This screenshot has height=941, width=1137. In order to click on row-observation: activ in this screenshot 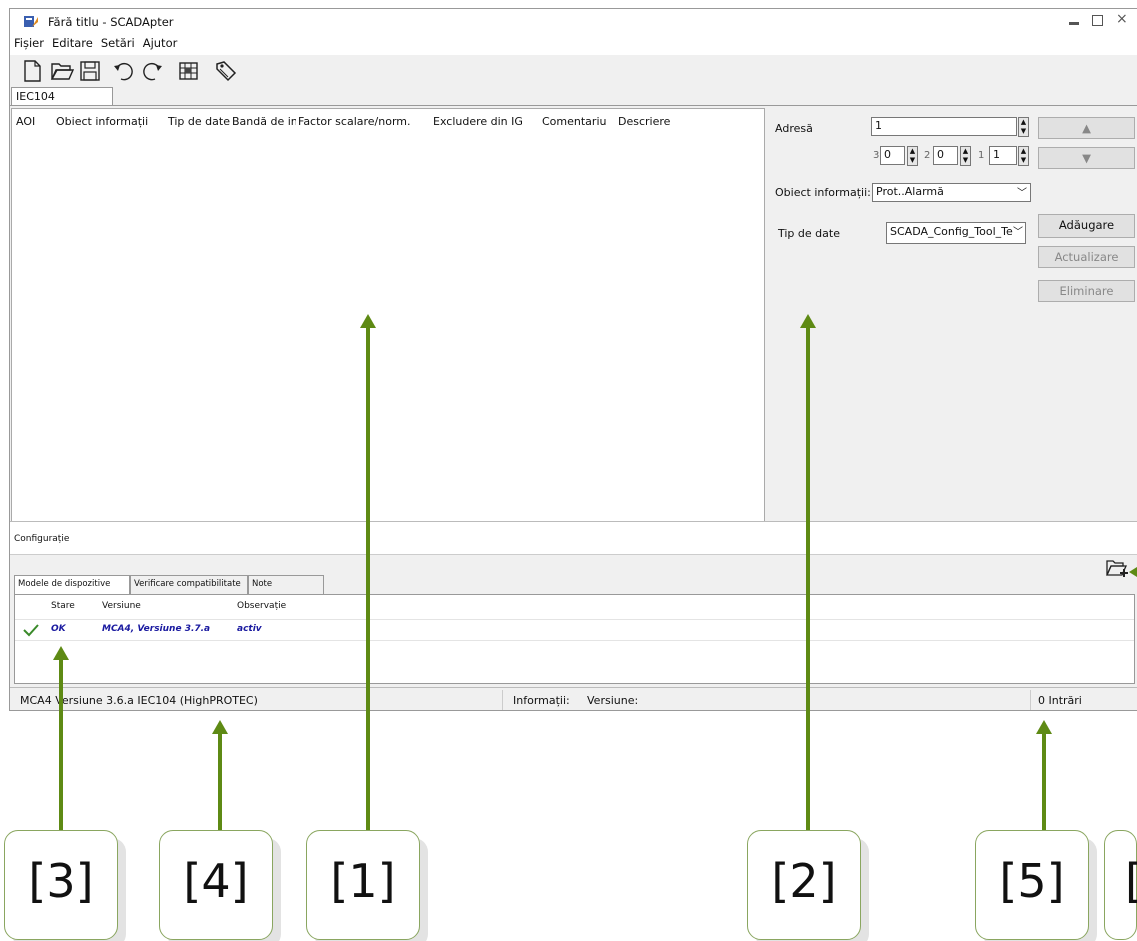, I will do `click(249, 629)`.